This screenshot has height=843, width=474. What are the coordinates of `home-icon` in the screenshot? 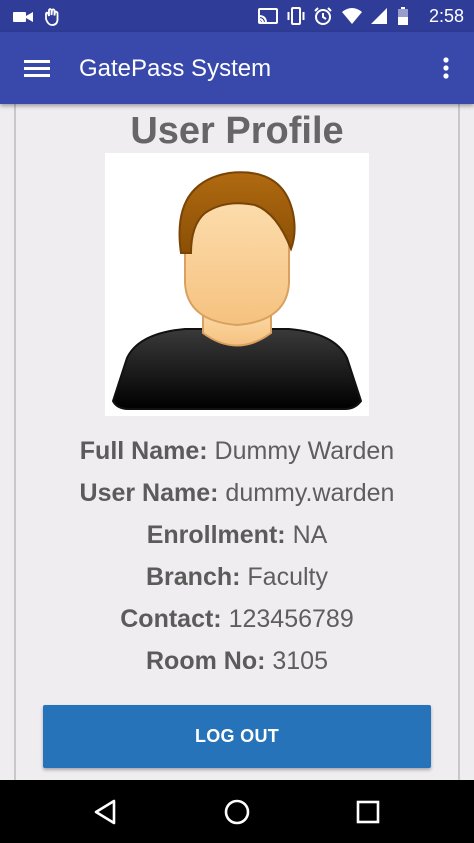 It's located at (237, 812).